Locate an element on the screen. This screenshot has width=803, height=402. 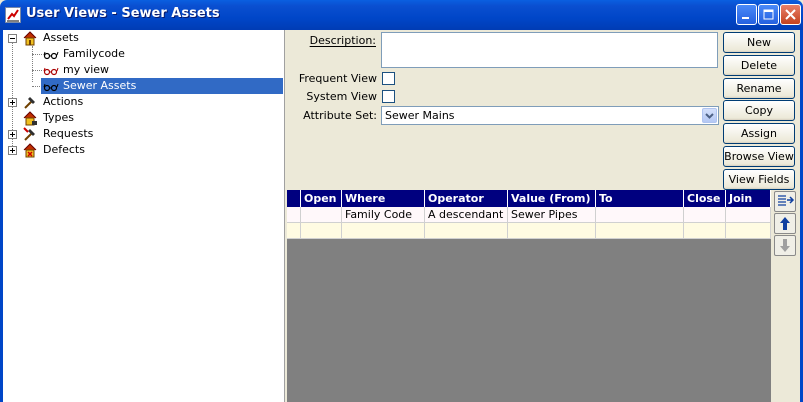
column-header-open: Open is located at coordinates (321, 198).